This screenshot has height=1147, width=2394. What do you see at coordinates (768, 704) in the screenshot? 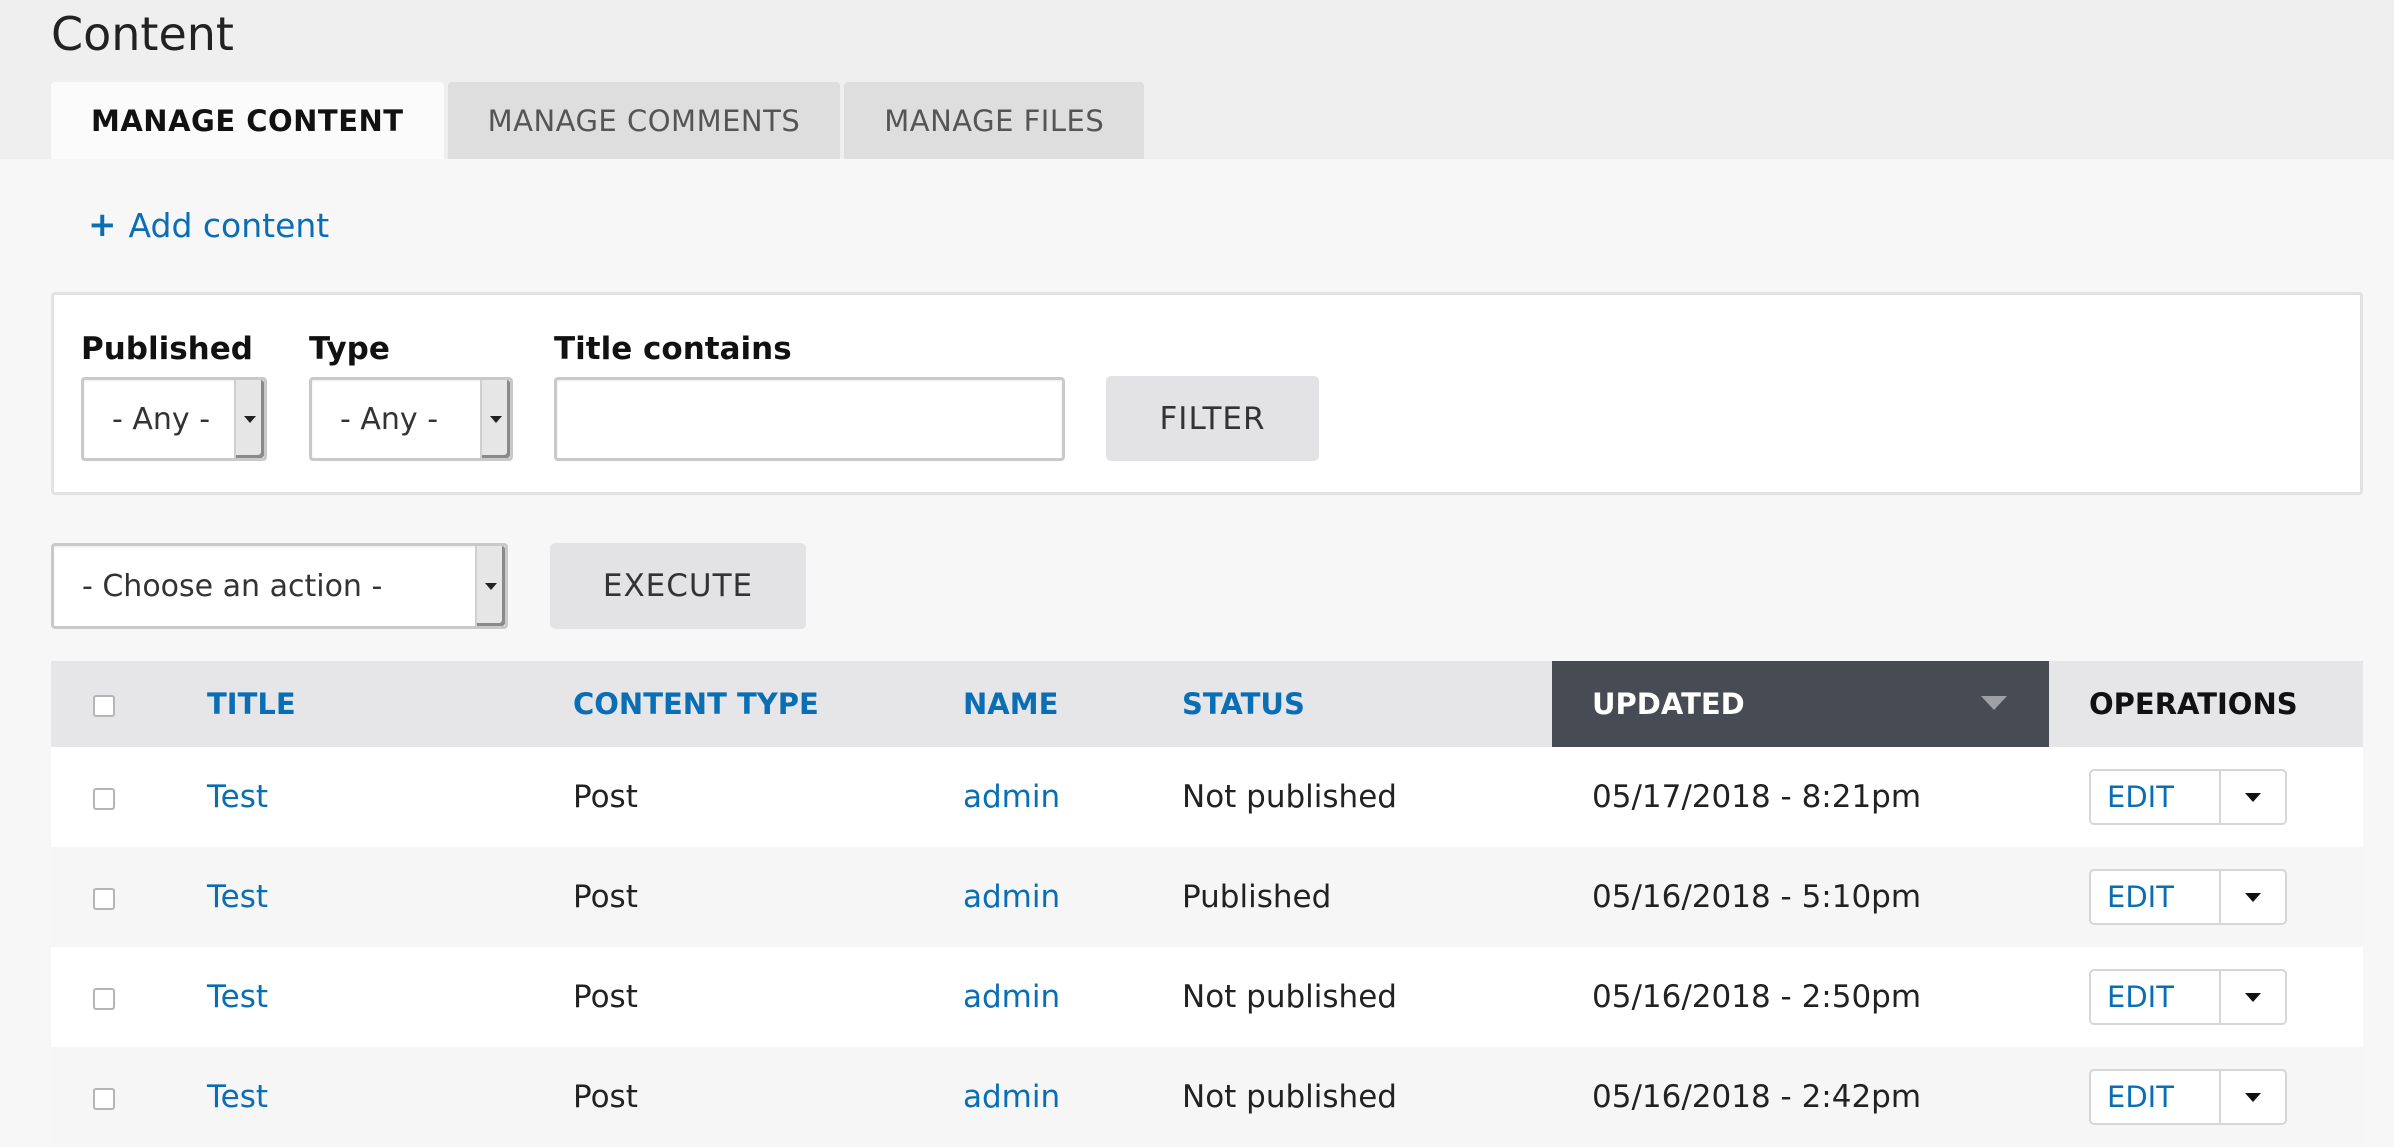
I see `column-header-content-type: CONTENT TYPE` at bounding box center [768, 704].